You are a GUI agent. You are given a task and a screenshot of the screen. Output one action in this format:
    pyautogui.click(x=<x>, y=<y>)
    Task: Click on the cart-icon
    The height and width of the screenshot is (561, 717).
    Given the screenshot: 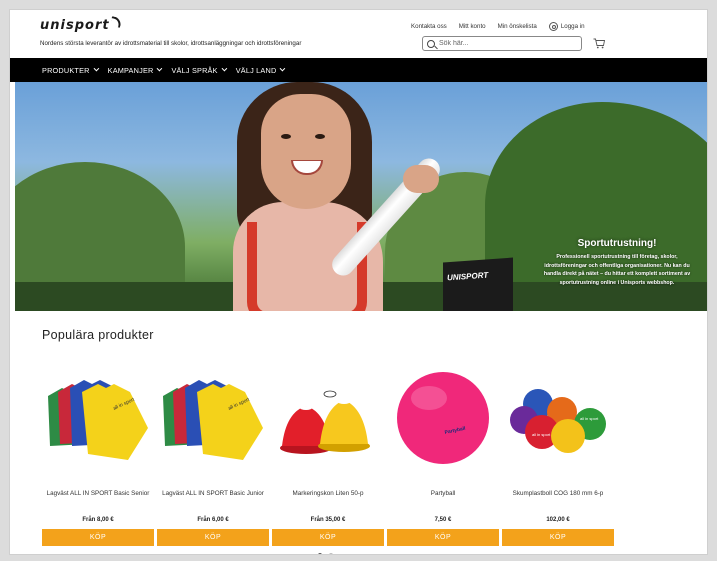 What is the action you would take?
    pyautogui.click(x=599, y=43)
    